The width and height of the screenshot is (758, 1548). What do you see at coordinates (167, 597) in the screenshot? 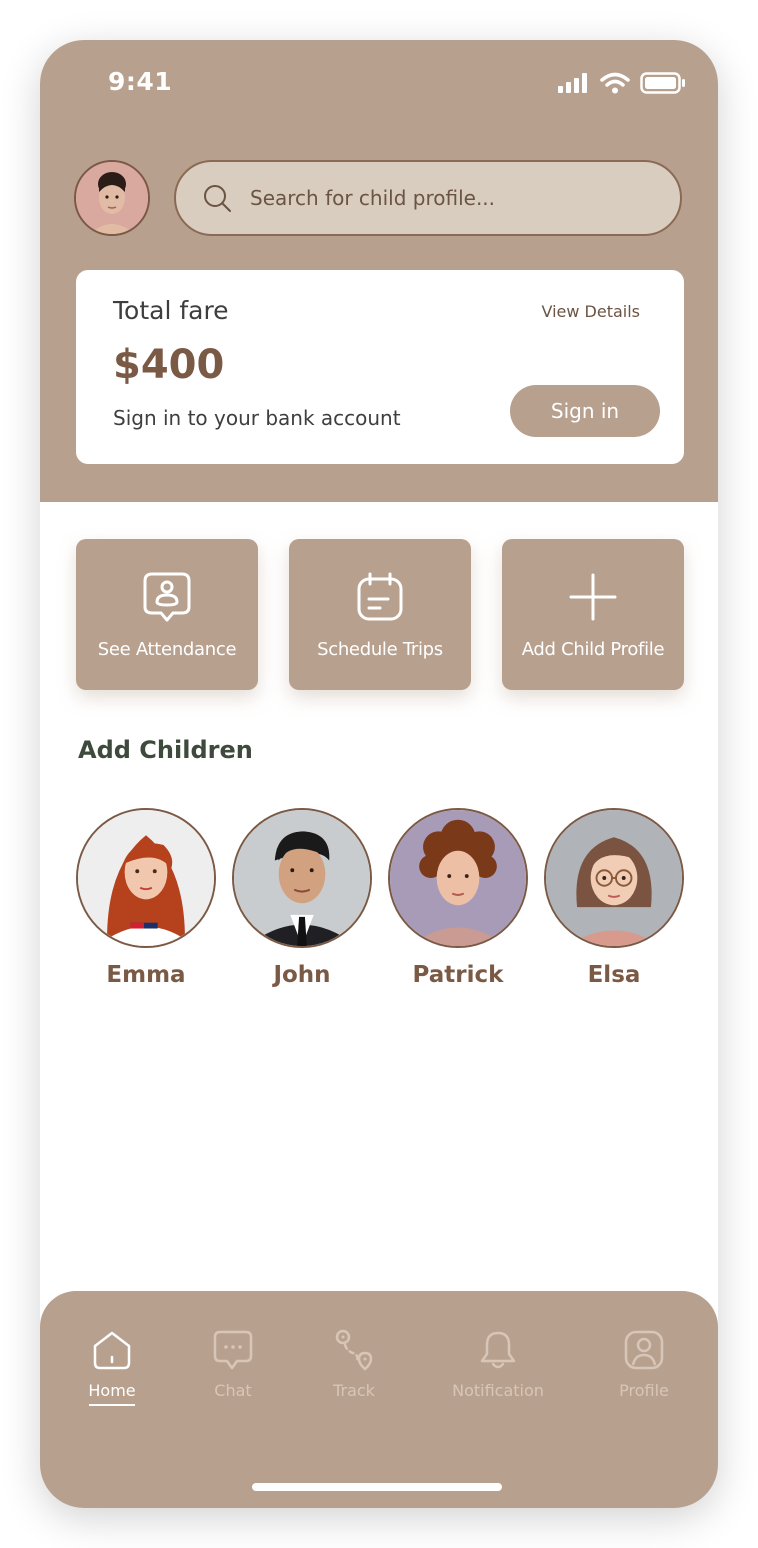
I see `attendance-badge-icon` at bounding box center [167, 597].